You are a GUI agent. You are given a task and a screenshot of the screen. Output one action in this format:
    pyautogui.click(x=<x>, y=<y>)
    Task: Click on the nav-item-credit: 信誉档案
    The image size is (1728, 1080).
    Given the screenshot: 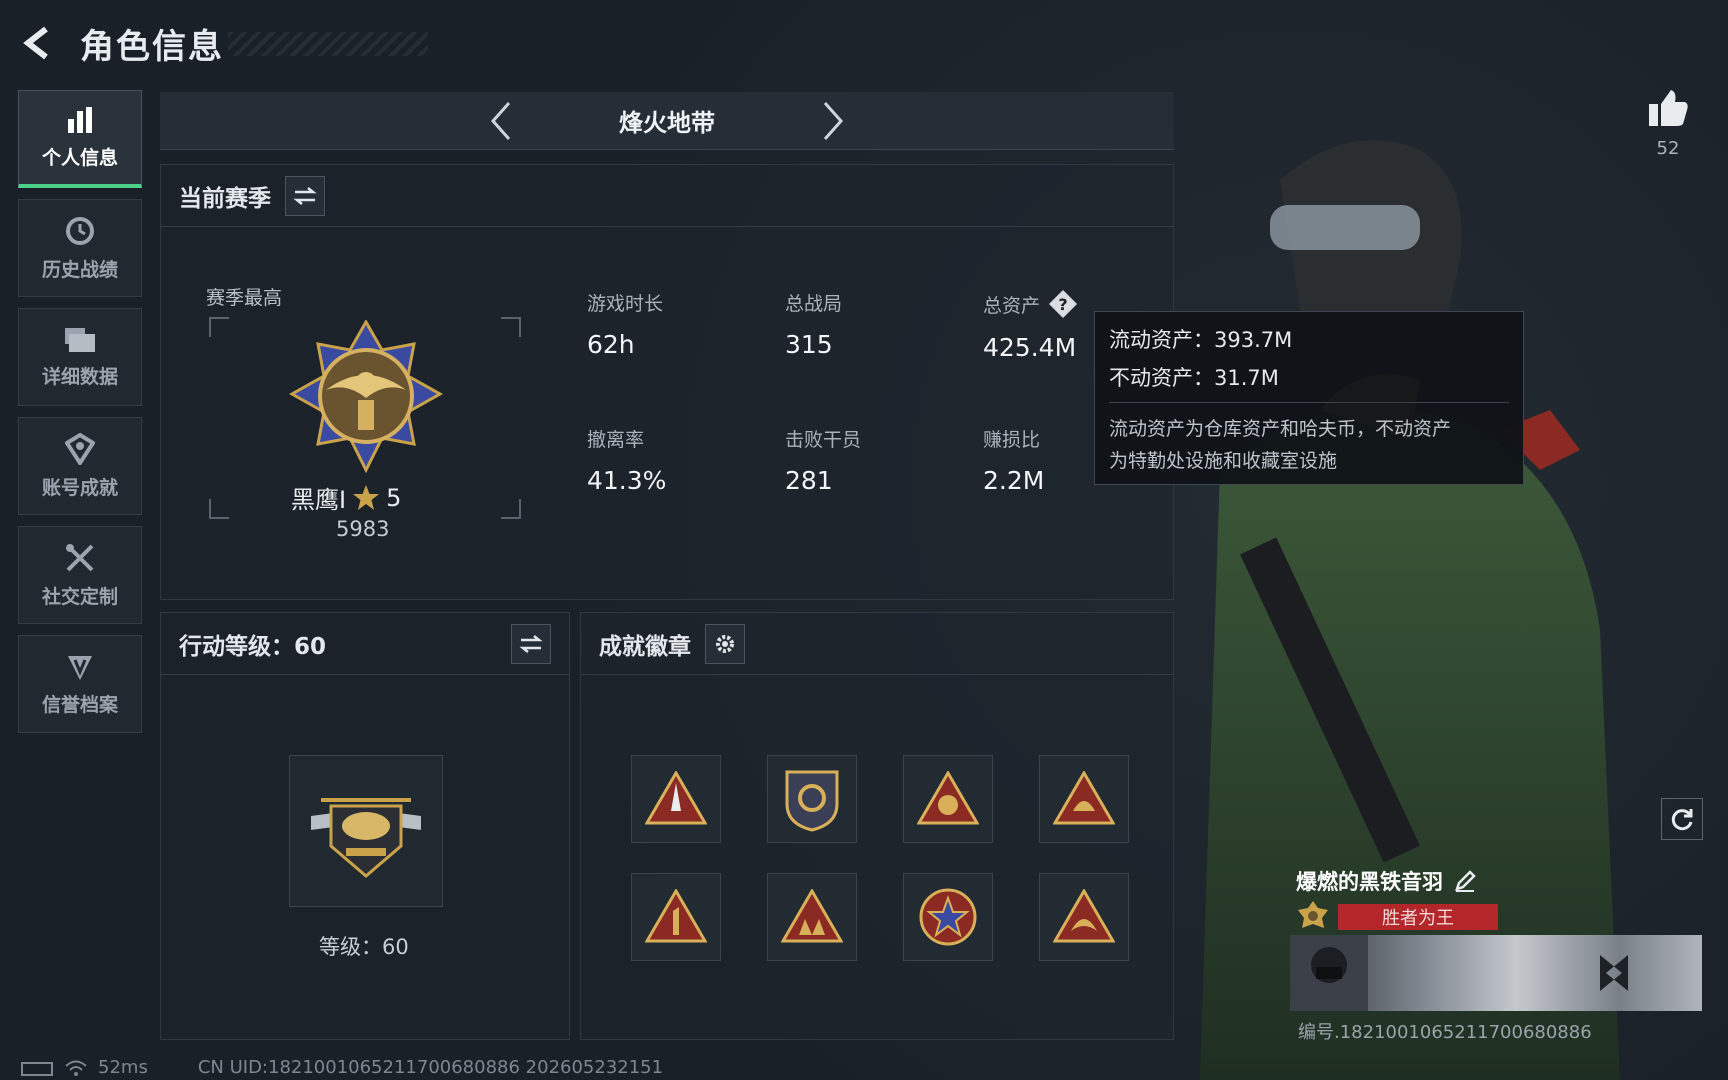 What is the action you would take?
    pyautogui.click(x=80, y=684)
    